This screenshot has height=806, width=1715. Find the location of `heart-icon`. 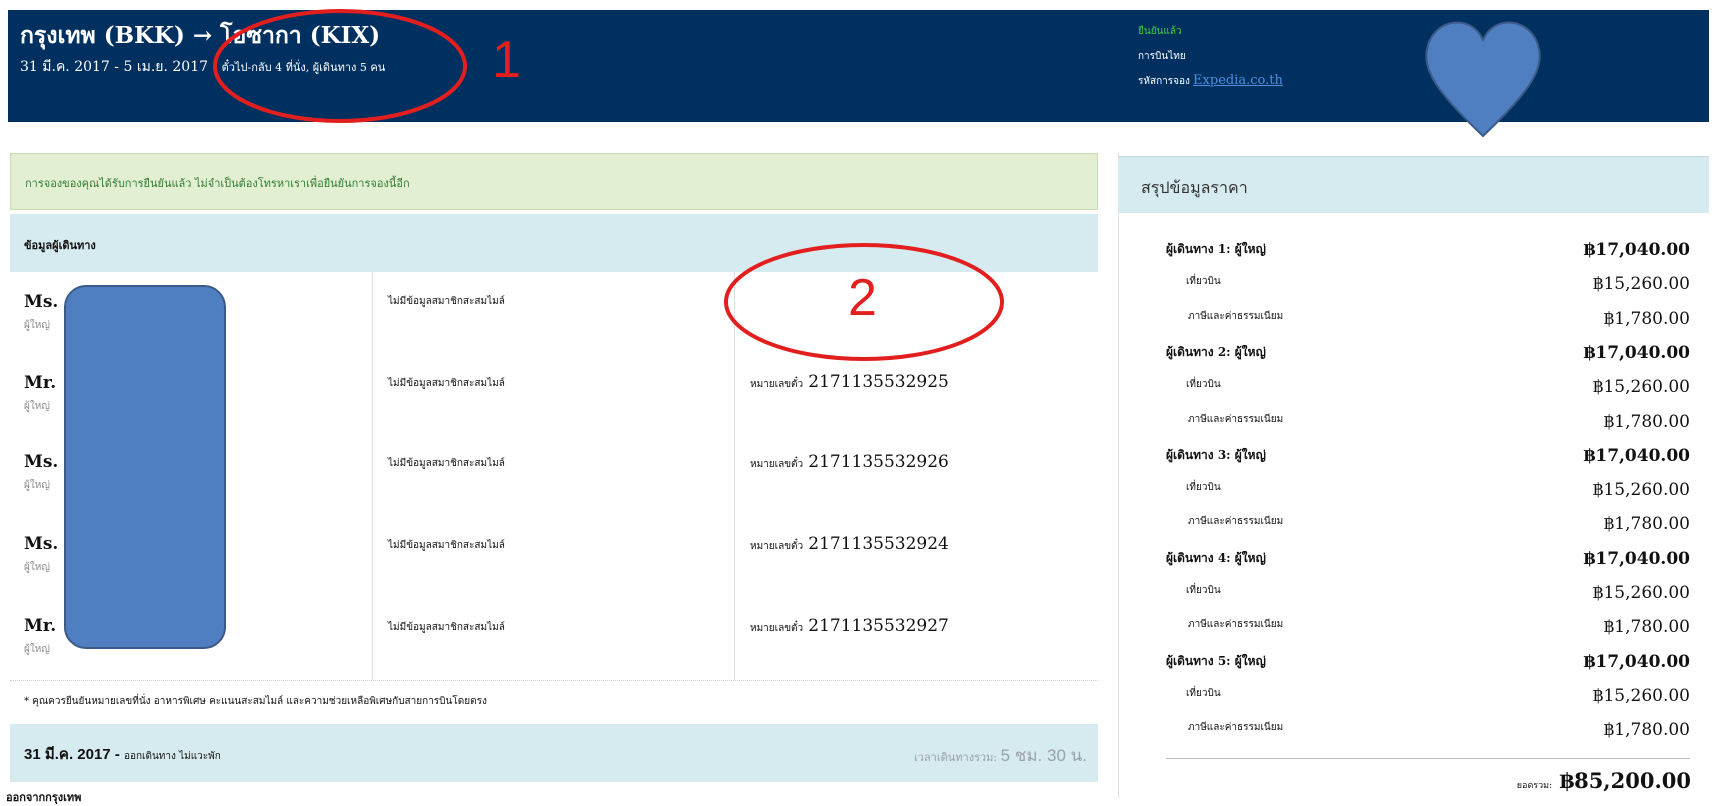

heart-icon is located at coordinates (1483, 79).